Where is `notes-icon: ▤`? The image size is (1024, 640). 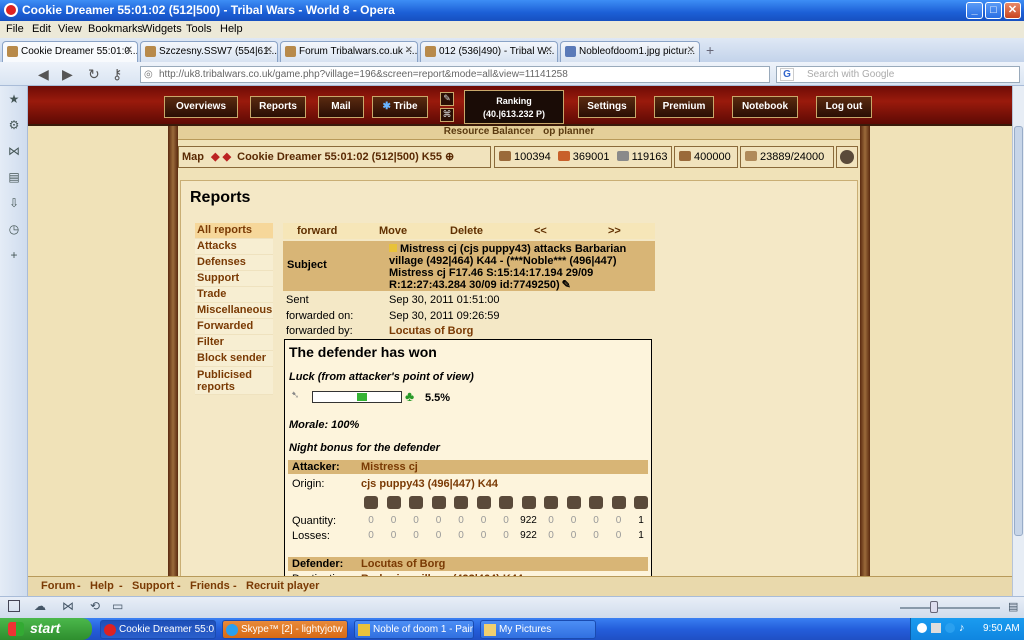 notes-icon: ▤ is located at coordinates (14, 177).